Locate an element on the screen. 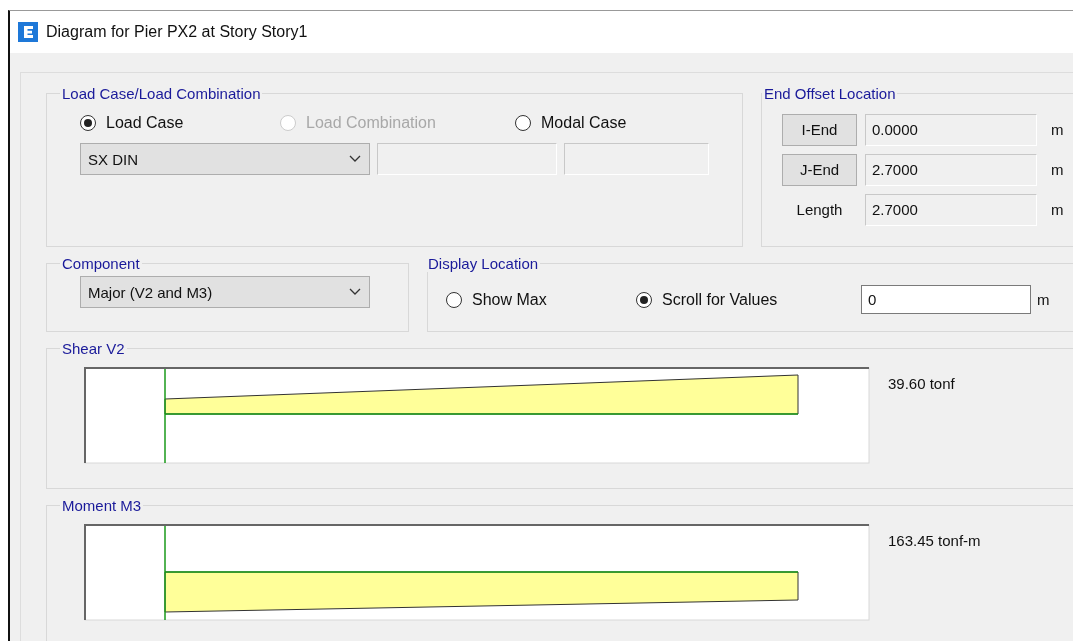 The width and height of the screenshot is (1073, 641). radio-option: Load Case is located at coordinates (180, 123).